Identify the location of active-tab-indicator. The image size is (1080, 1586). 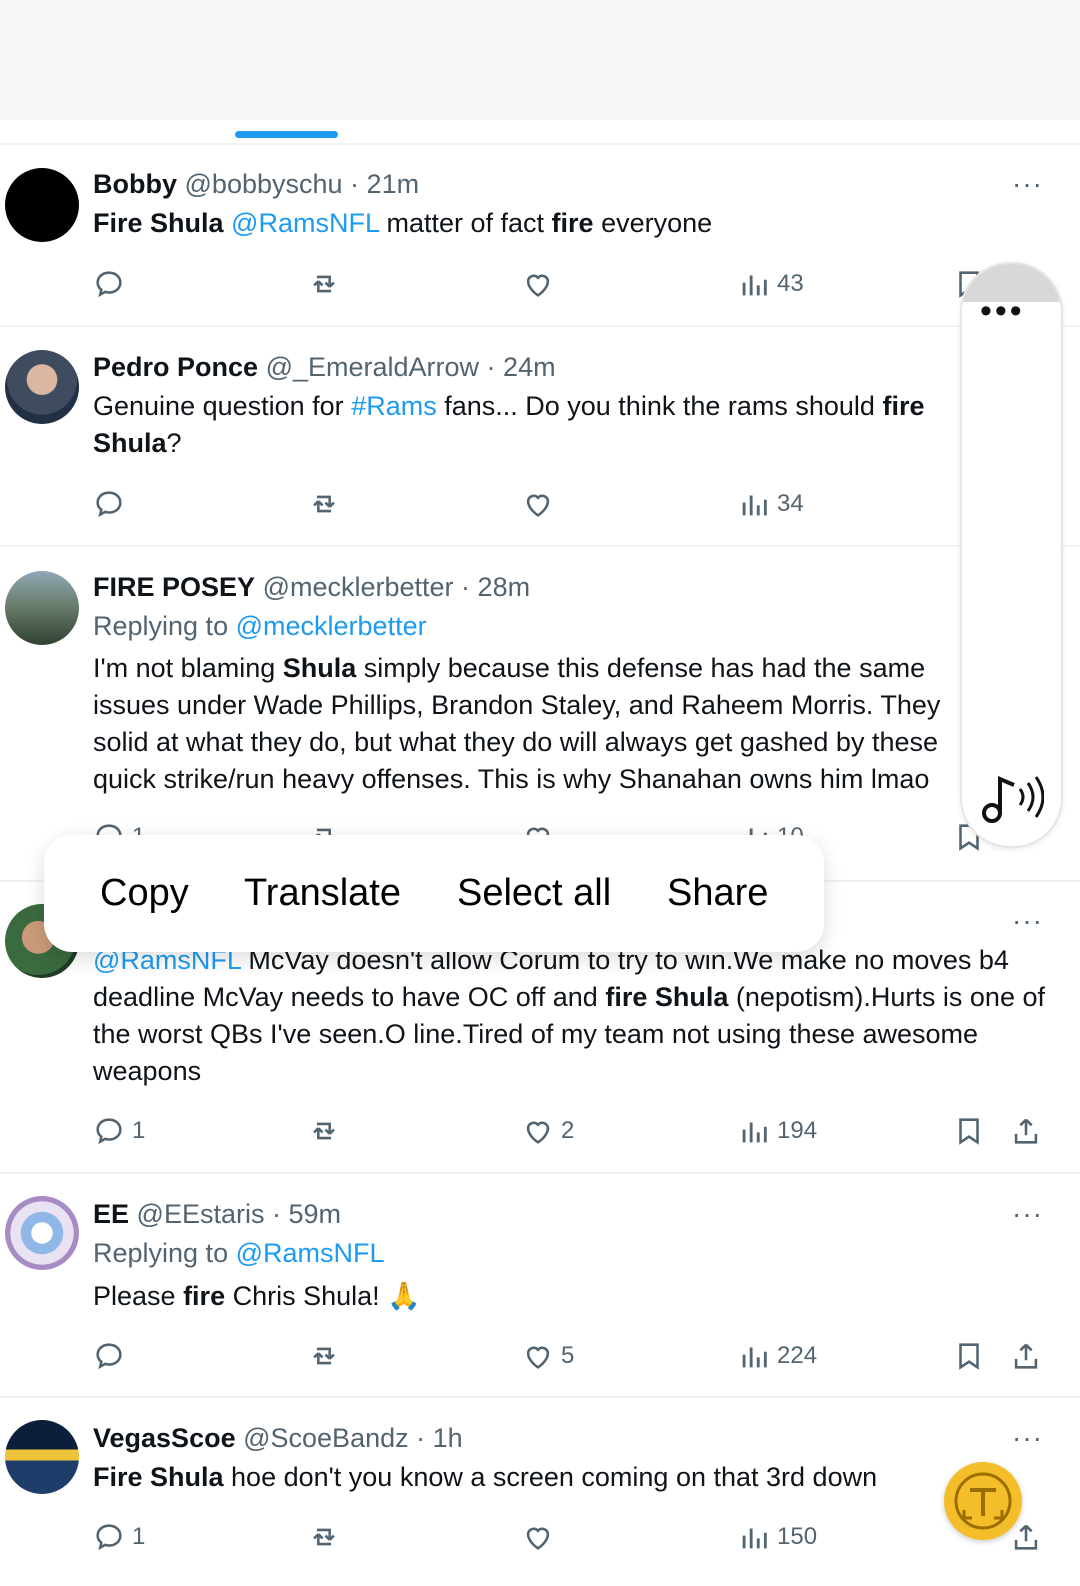
(286, 134).